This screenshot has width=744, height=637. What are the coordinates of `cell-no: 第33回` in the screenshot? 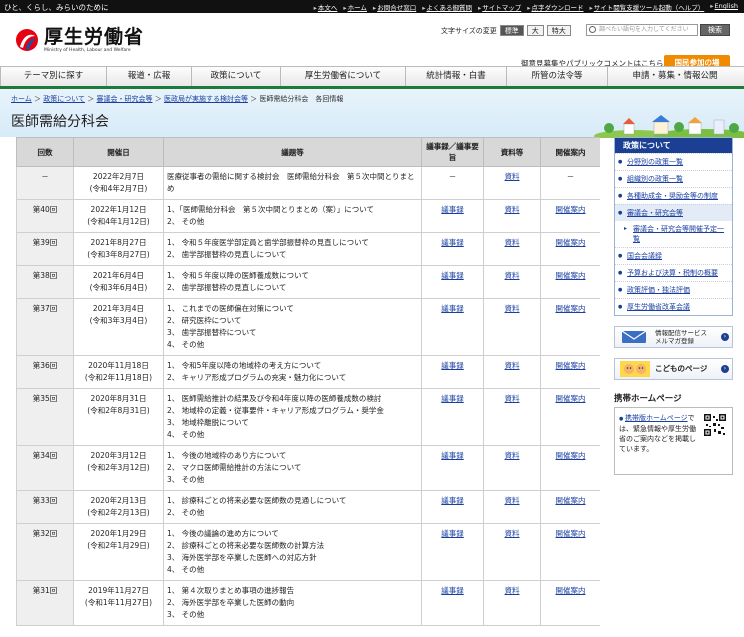 It's located at (45, 507).